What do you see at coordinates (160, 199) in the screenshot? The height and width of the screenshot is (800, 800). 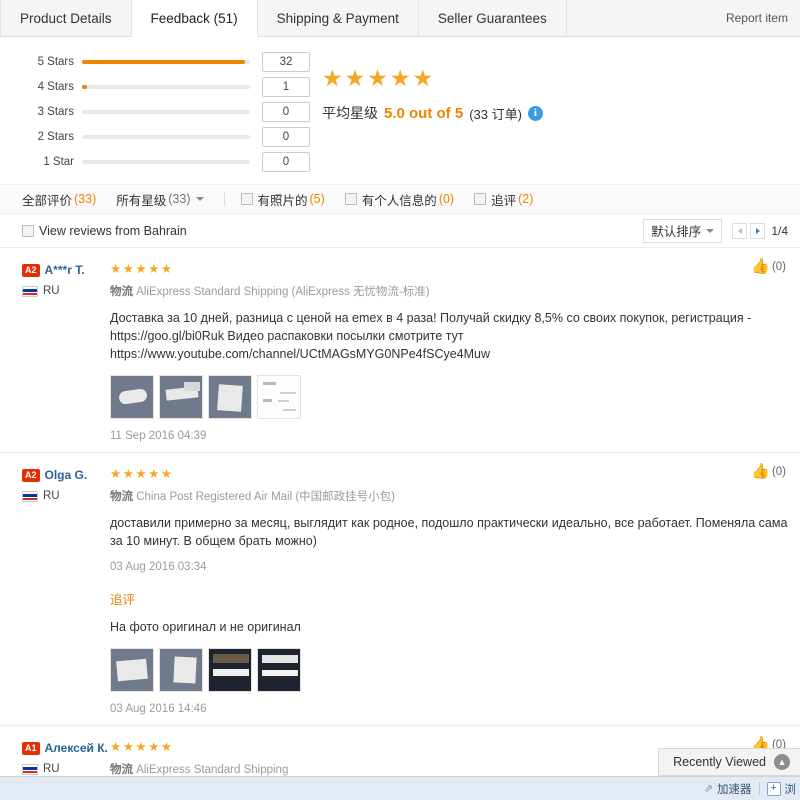 I see `filter-all-stars: 所有星级 (33)` at bounding box center [160, 199].